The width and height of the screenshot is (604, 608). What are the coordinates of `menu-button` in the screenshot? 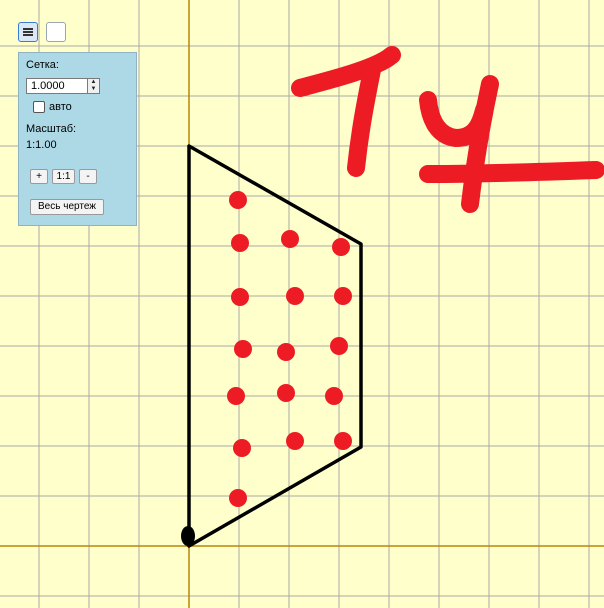 It's located at (28, 32).